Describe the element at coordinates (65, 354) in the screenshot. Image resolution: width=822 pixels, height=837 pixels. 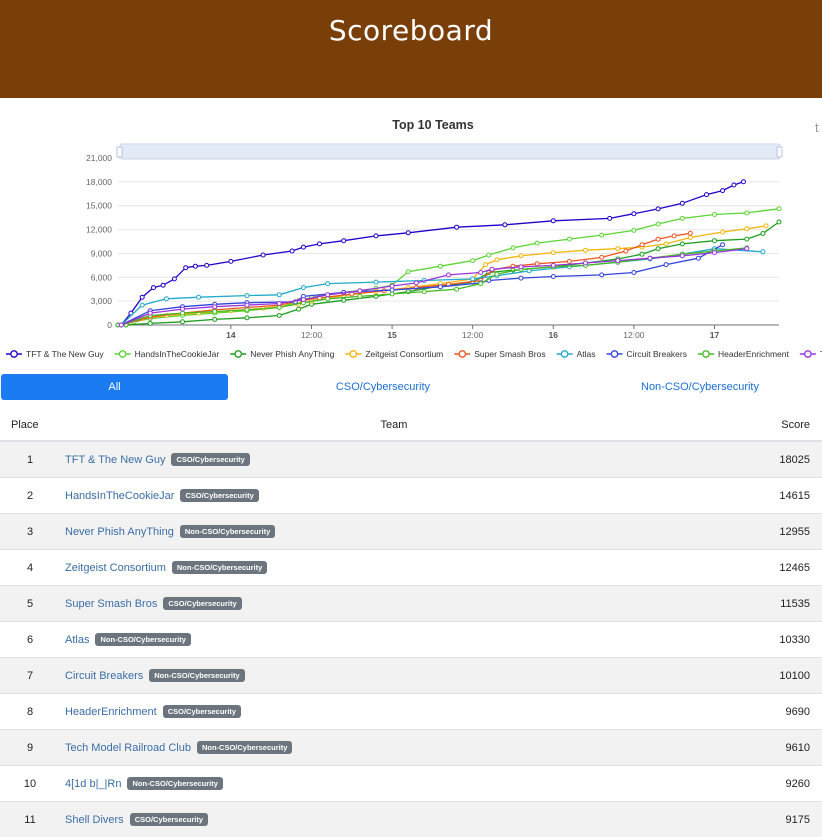
I see `legend-item-label: TFT & The New Guy` at that location.